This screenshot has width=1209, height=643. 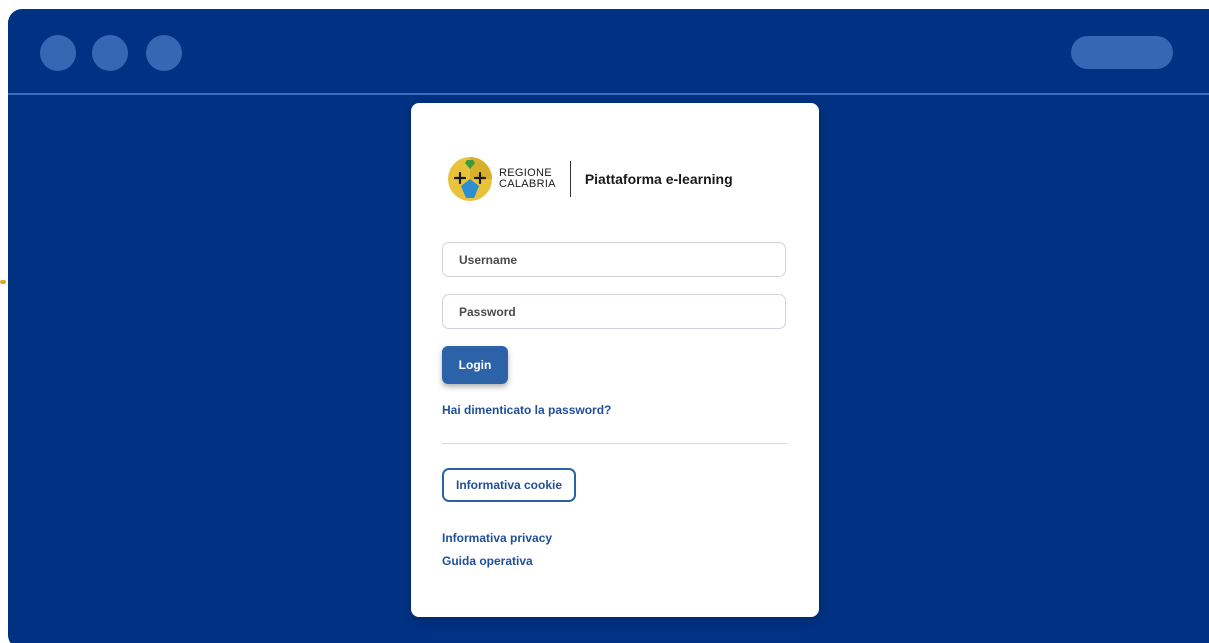 I want to click on region-name-line2: CALABRIA, so click(x=527, y=184).